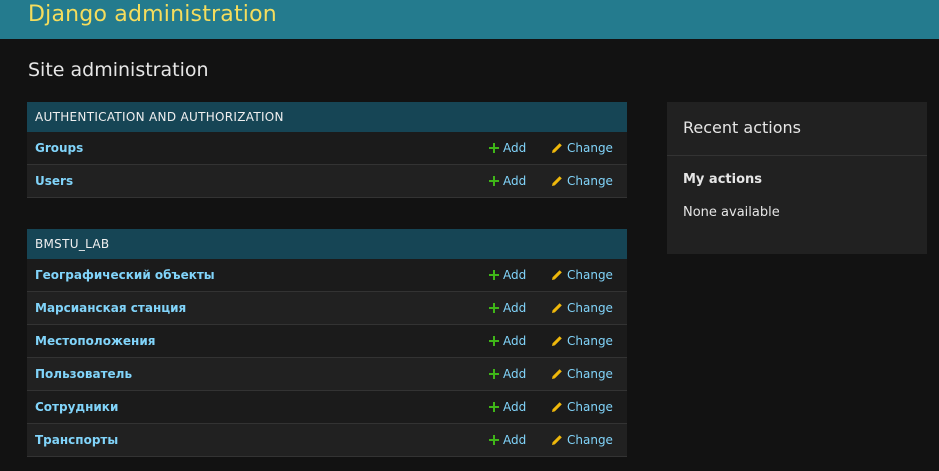 This screenshot has width=939, height=471. I want to click on model-link: Пользователь, so click(83, 374).